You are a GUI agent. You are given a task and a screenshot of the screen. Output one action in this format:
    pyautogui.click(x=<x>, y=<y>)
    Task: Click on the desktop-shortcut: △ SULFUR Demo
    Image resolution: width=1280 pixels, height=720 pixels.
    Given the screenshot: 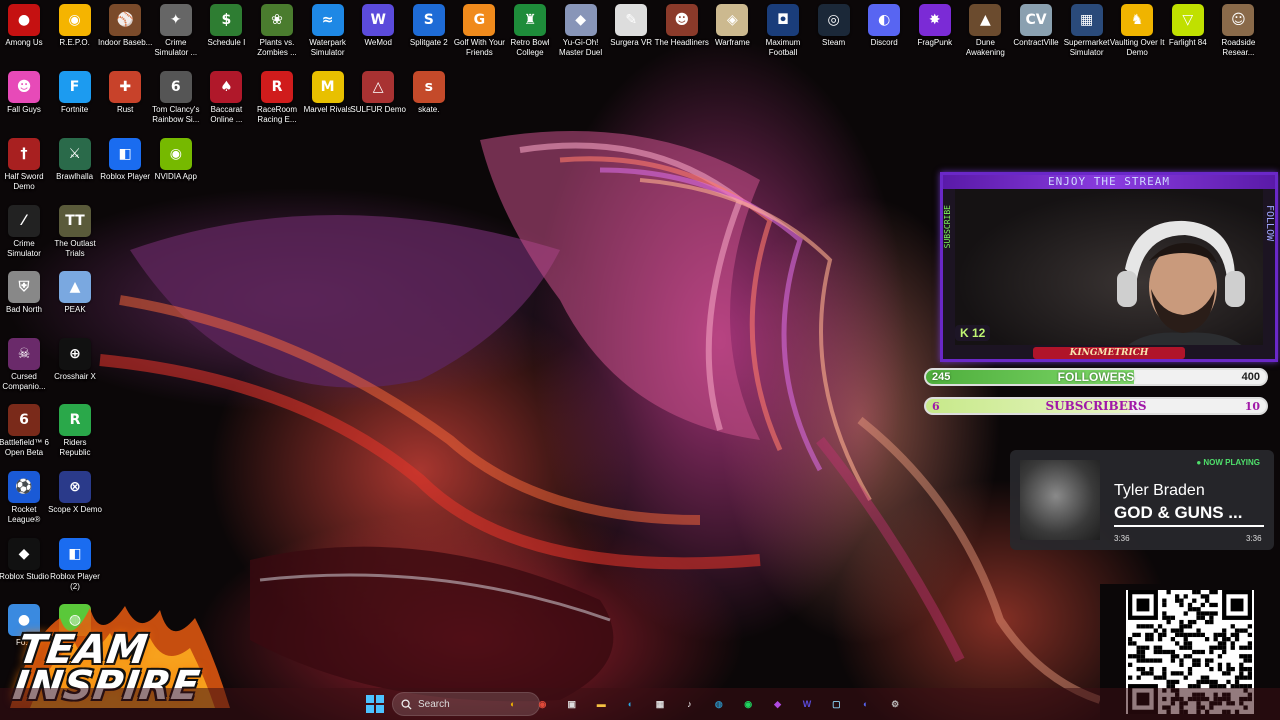 What is the action you would take?
    pyautogui.click(x=378, y=93)
    